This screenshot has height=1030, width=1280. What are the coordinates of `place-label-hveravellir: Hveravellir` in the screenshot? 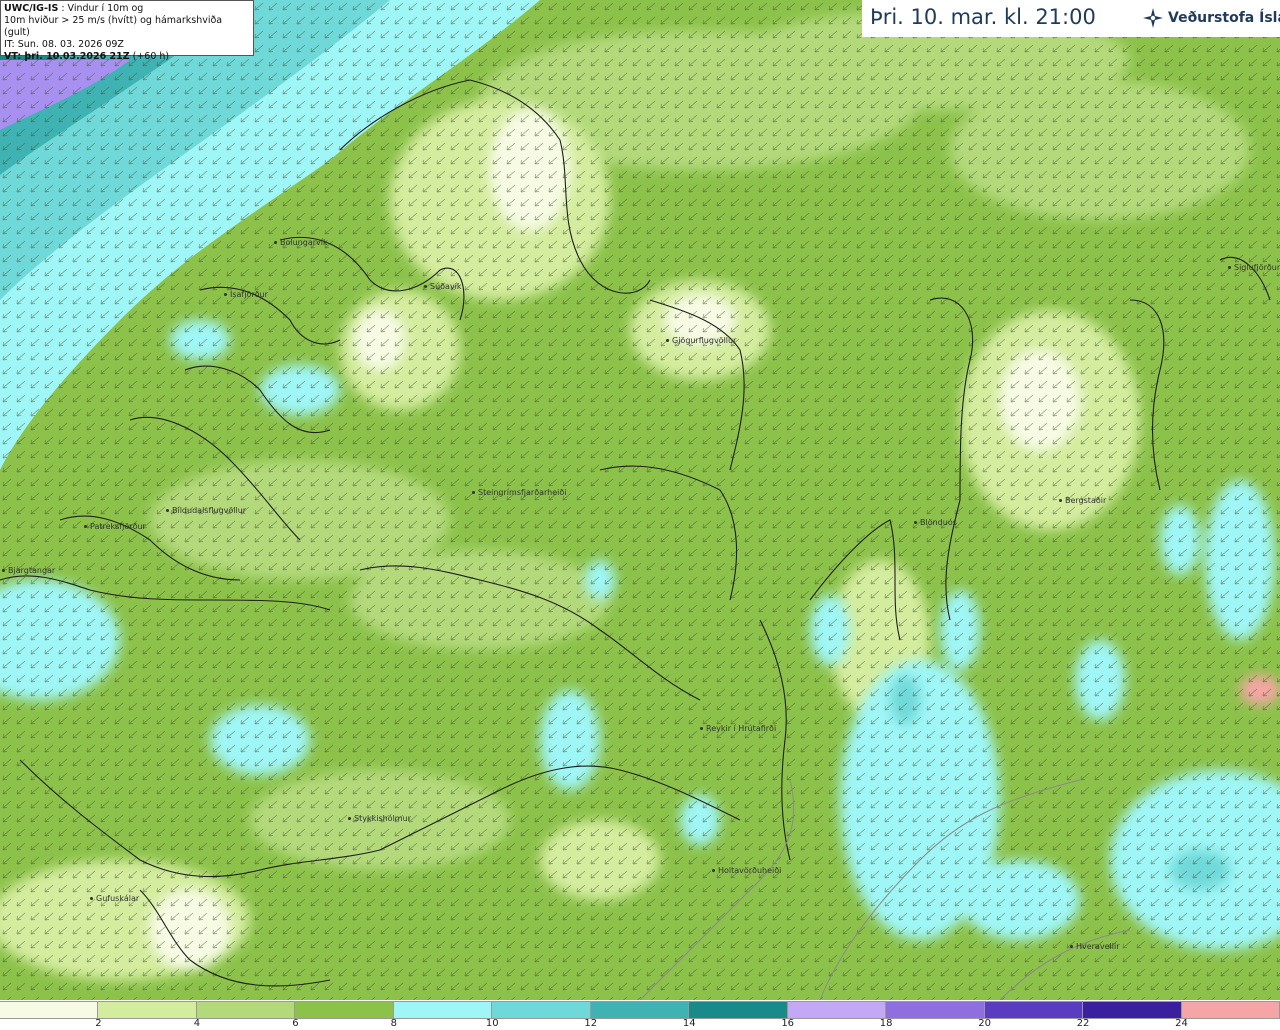 It's located at (1094, 946).